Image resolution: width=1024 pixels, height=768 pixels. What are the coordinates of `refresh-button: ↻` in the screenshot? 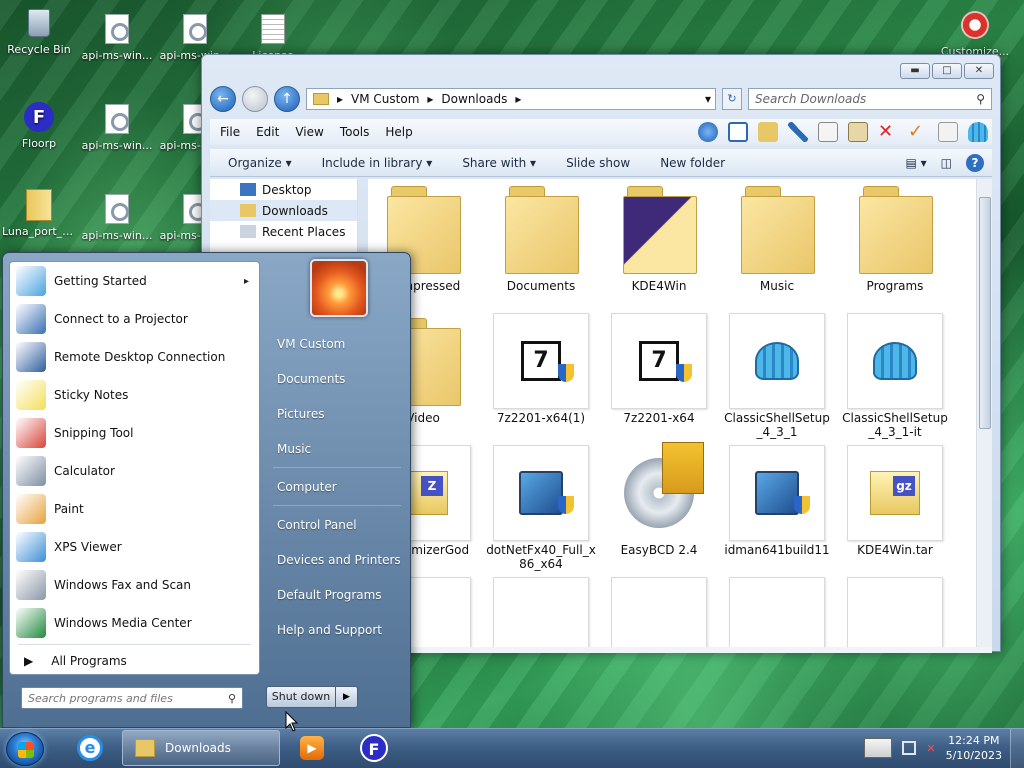 It's located at (732, 99).